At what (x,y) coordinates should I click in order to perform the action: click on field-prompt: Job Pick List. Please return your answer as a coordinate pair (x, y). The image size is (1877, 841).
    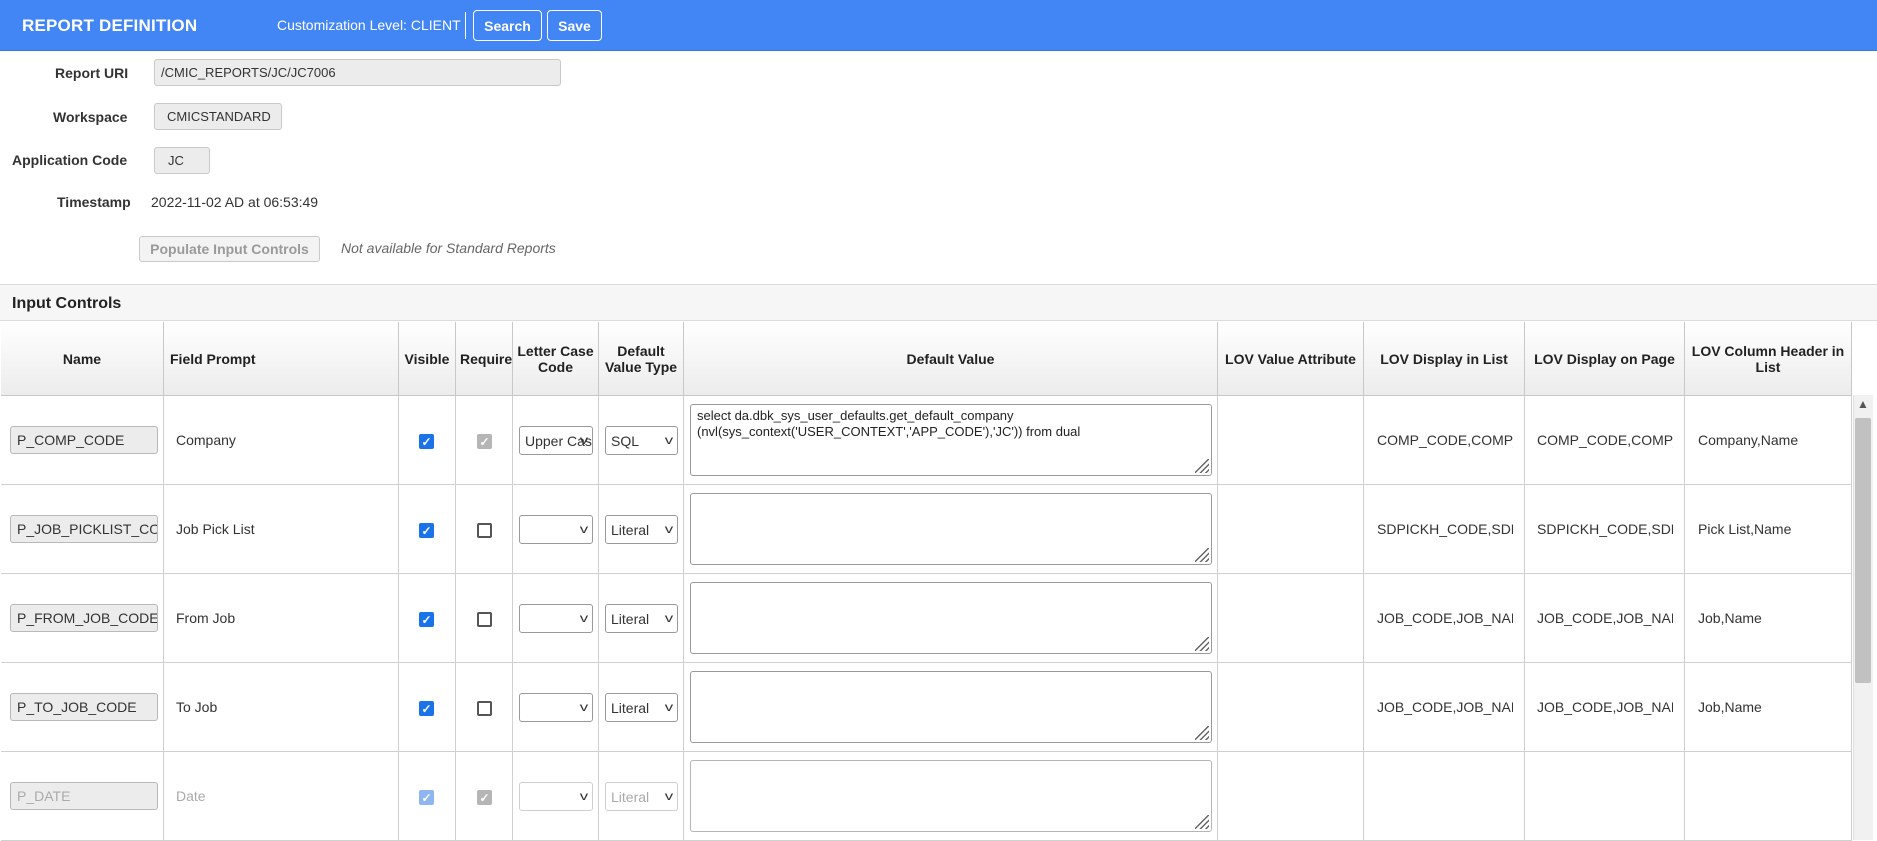
    Looking at the image, I should click on (215, 529).